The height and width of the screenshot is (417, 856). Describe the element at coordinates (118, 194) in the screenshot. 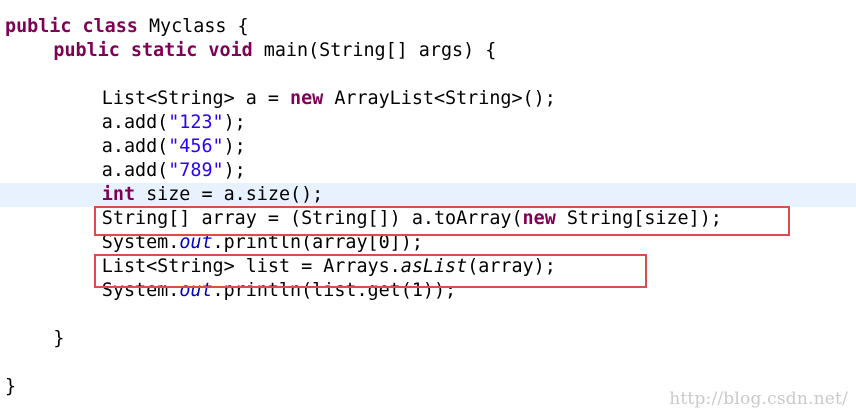

I see `token-kw: int` at that location.